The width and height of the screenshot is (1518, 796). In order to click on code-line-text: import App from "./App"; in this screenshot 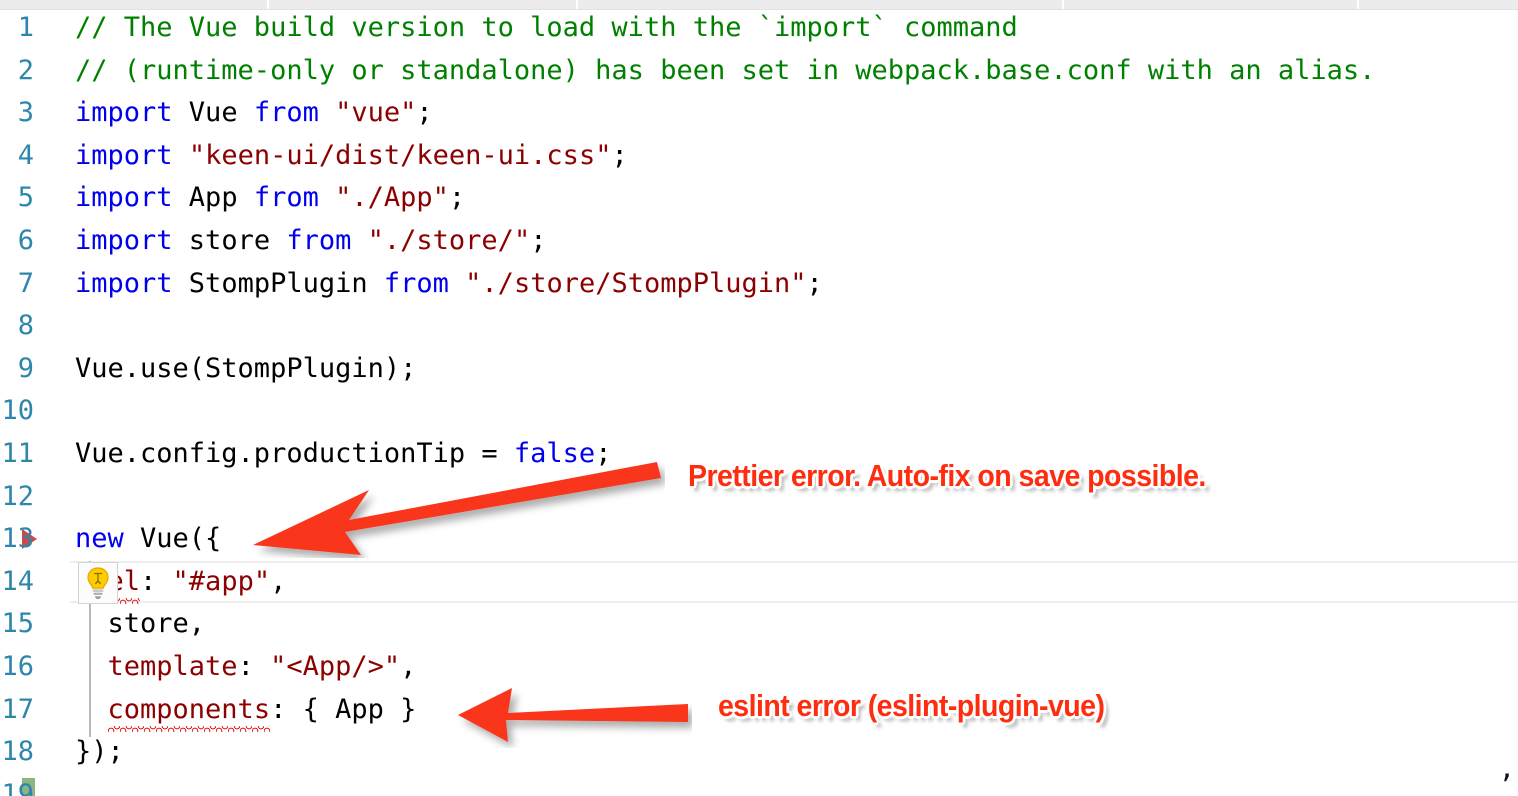, I will do `click(267, 197)`.